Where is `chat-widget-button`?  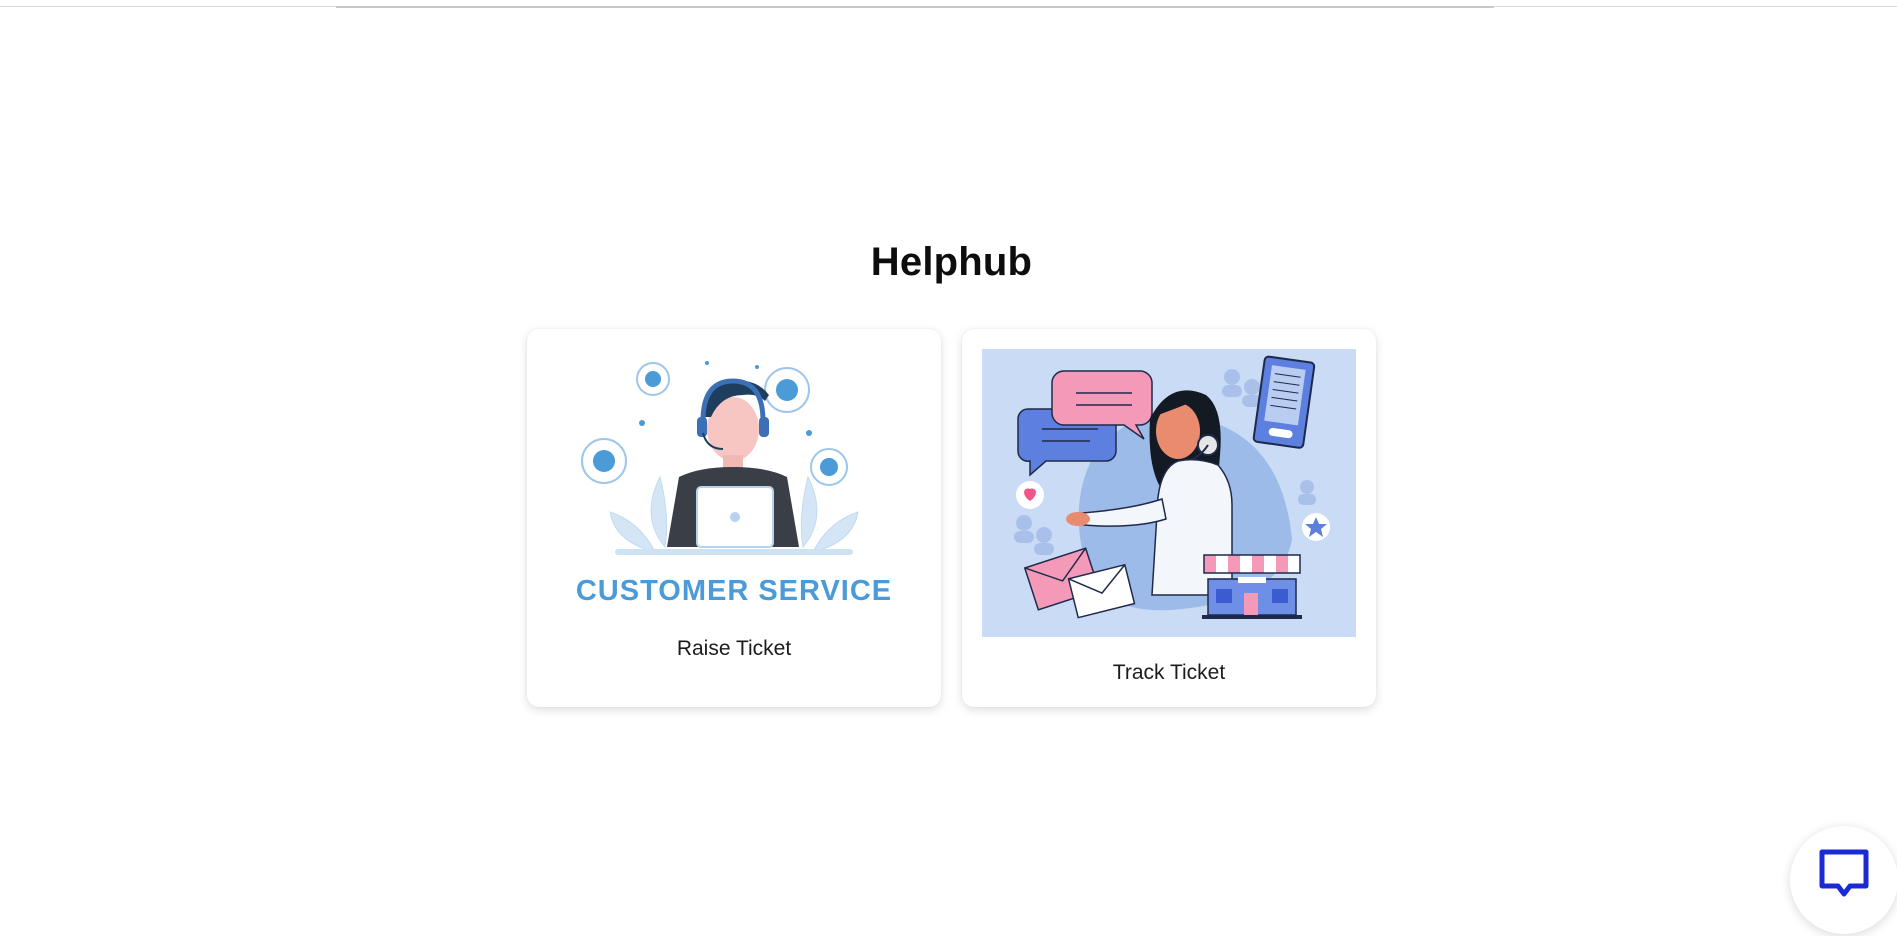 chat-widget-button is located at coordinates (1843, 880).